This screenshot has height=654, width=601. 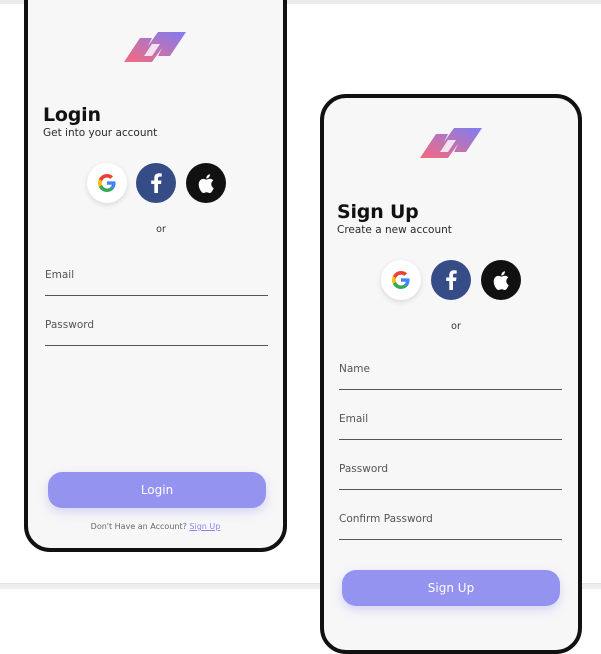 I want to click on login-button: Login, so click(x=157, y=490).